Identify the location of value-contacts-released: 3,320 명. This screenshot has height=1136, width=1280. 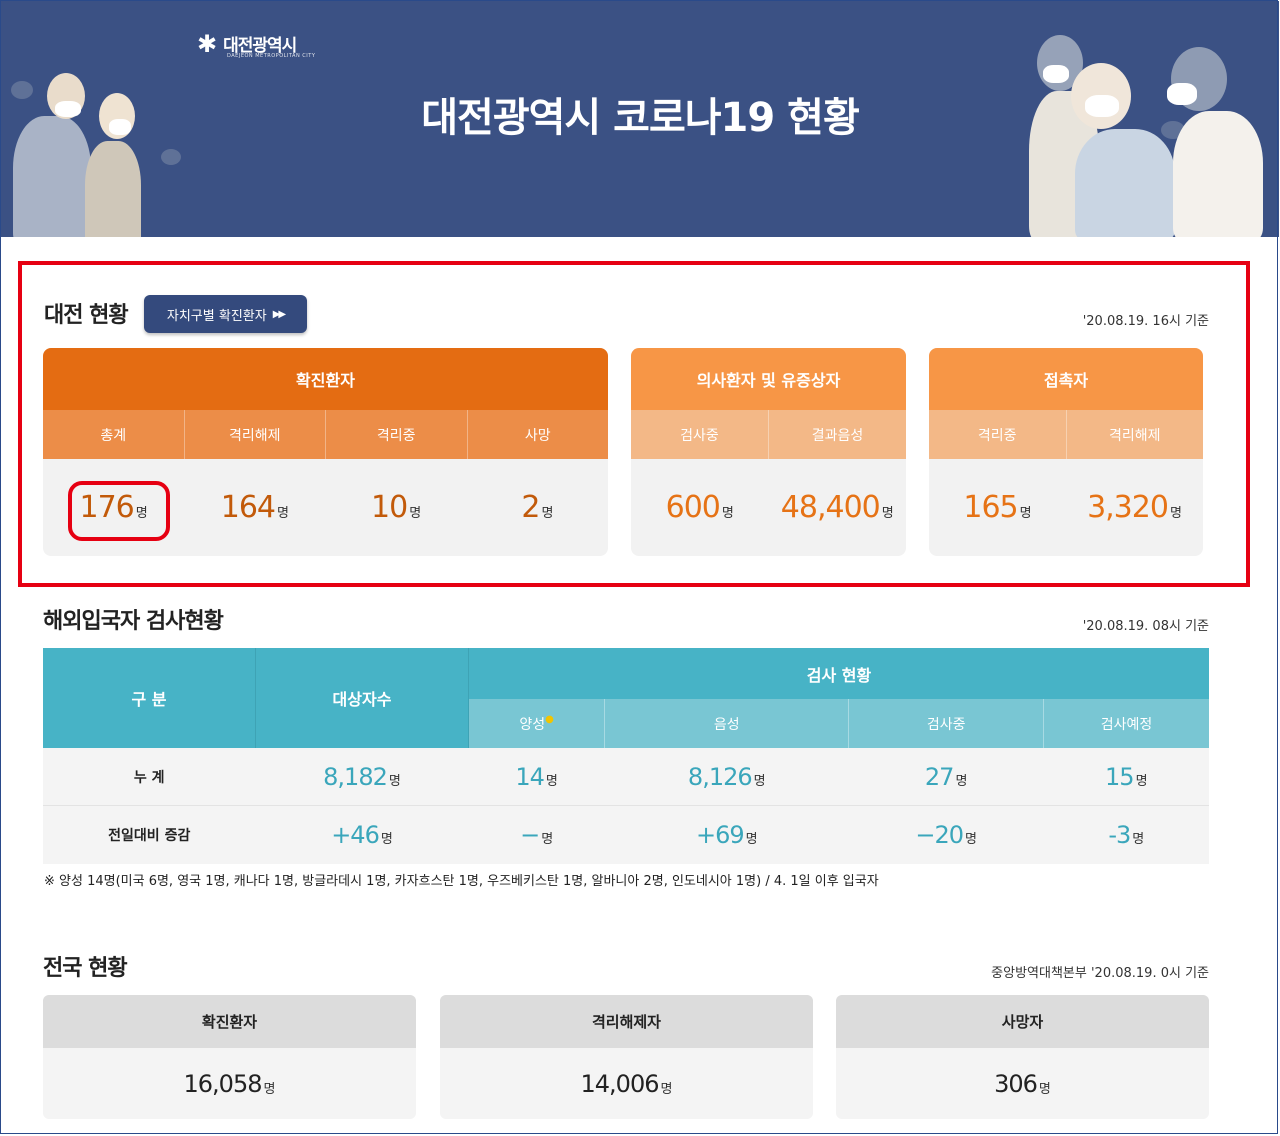
(1134, 507).